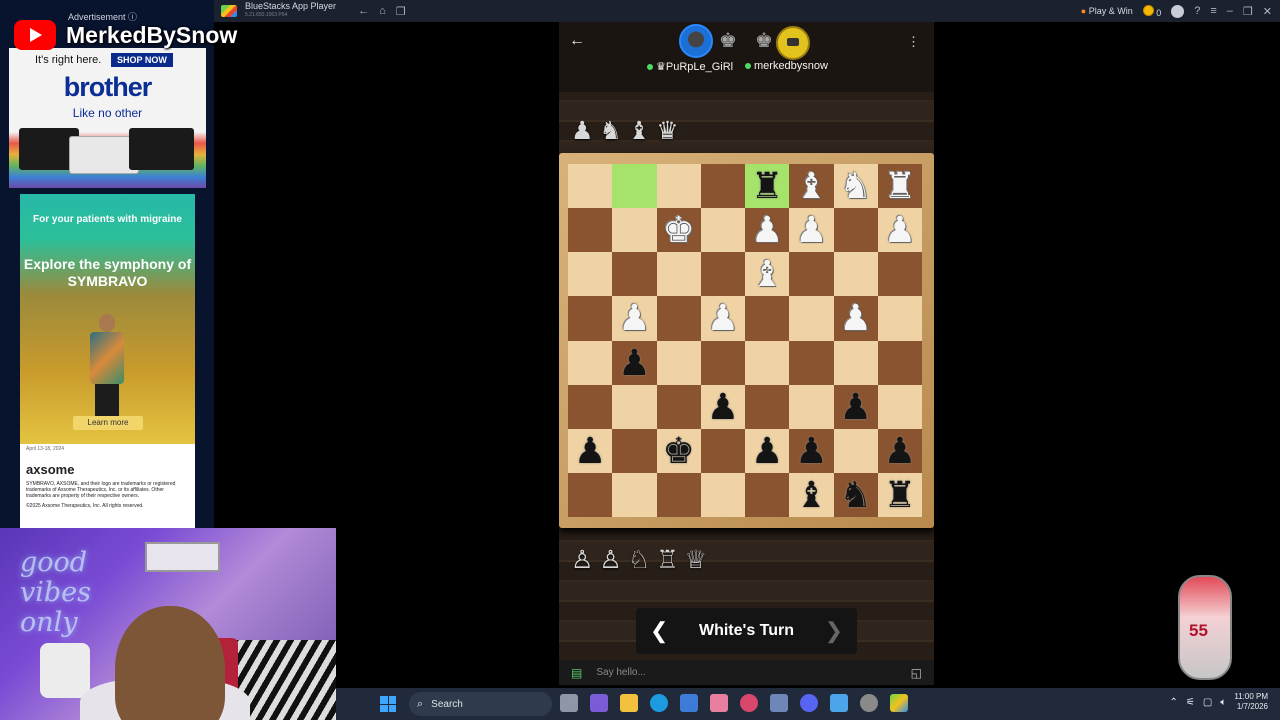 Image resolution: width=1280 pixels, height=720 pixels. What do you see at coordinates (401, 11) in the screenshot?
I see `multi-instance-icon: ❐` at bounding box center [401, 11].